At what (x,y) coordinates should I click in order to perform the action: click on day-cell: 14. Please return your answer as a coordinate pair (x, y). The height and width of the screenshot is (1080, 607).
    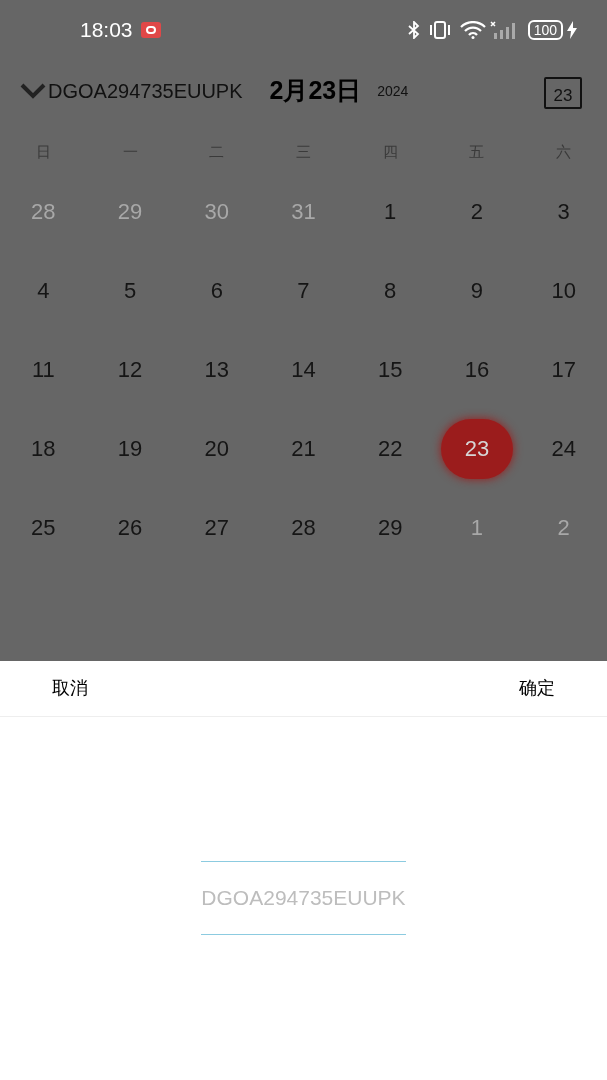
    Looking at the image, I should click on (303, 369).